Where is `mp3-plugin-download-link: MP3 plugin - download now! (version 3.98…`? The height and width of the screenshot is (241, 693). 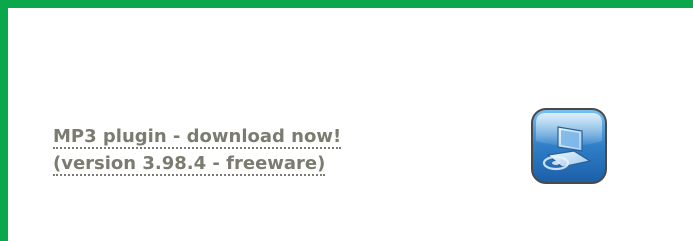 mp3-plugin-download-link: MP3 plugin - download now! (version 3.98… is located at coordinates (218, 152).